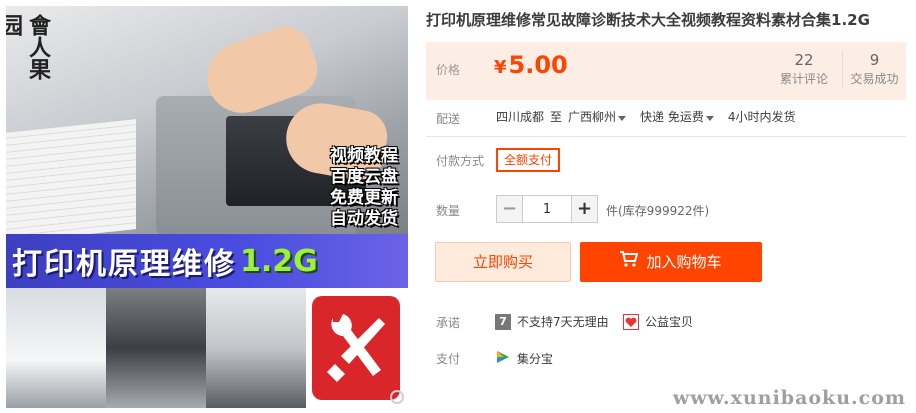 The height and width of the screenshot is (413, 916). What do you see at coordinates (629, 262) in the screenshot?
I see `cart-icon` at bounding box center [629, 262].